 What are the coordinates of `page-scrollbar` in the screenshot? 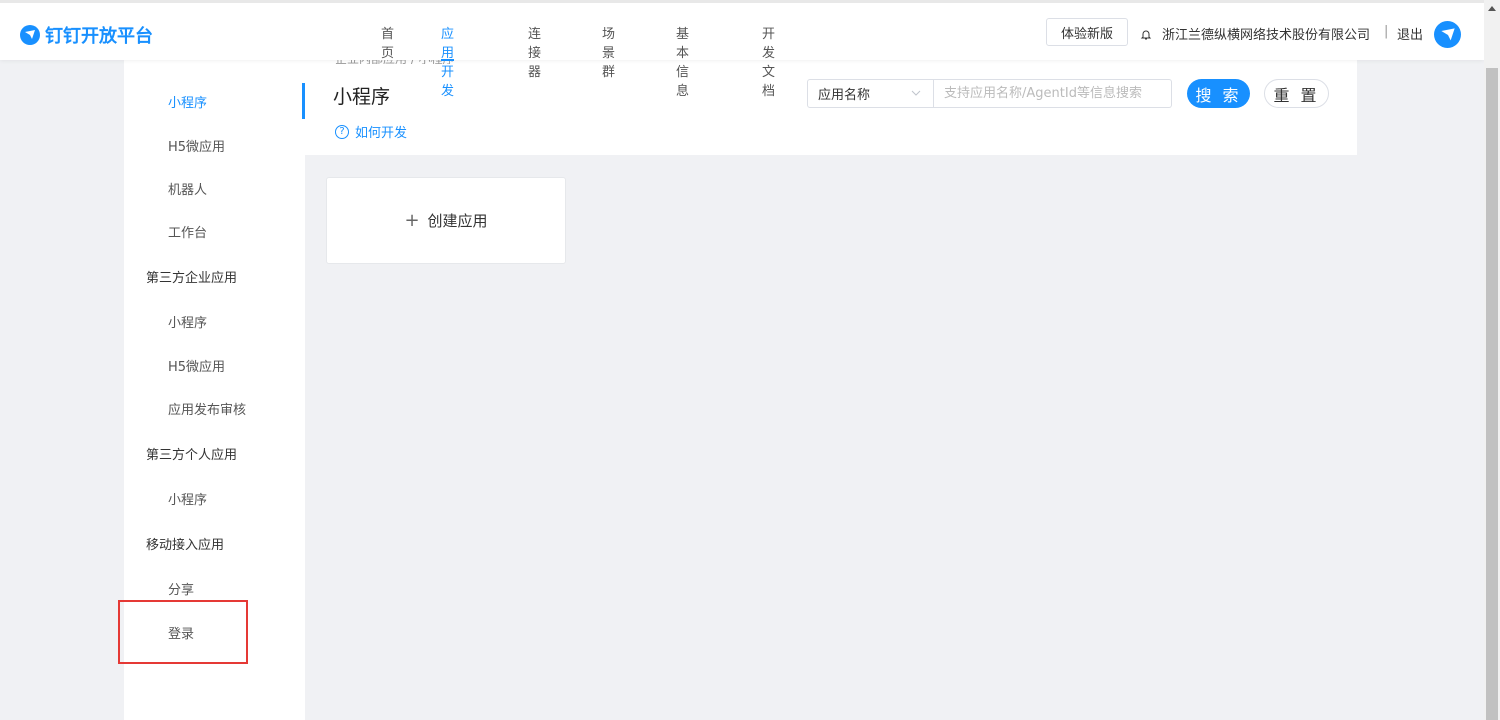 It's located at (1492, 360).